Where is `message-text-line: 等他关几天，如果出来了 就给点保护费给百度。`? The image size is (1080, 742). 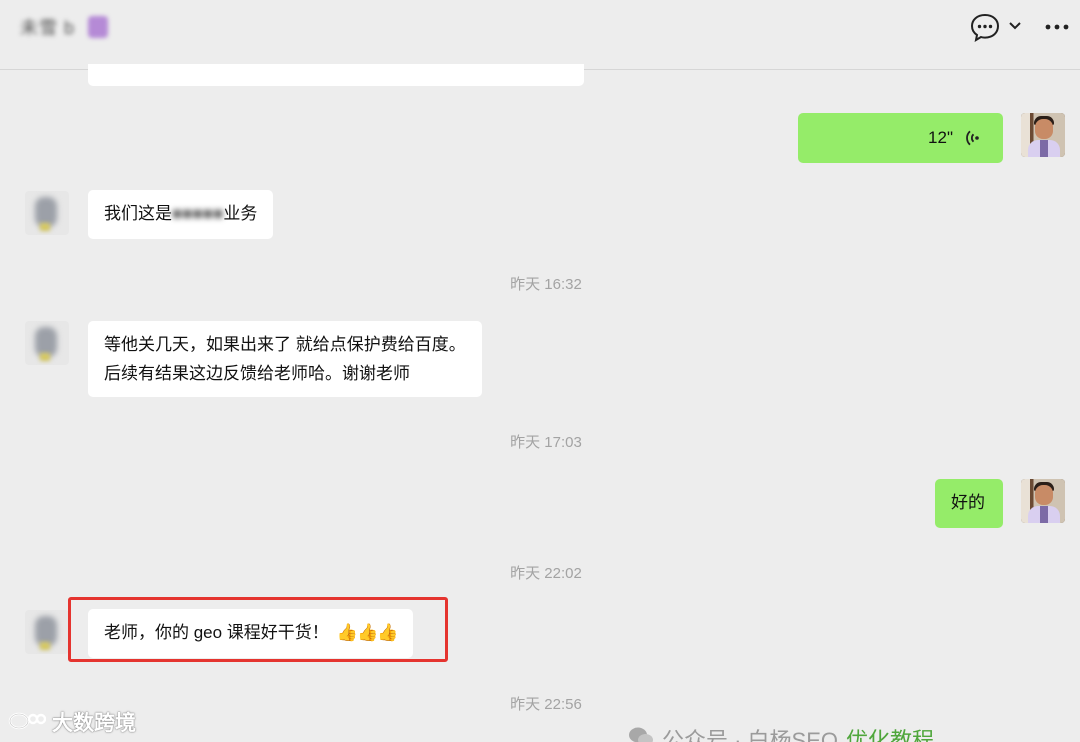
message-text-line: 等他关几天，如果出来了 就给点保护费给百度。 is located at coordinates (285, 344).